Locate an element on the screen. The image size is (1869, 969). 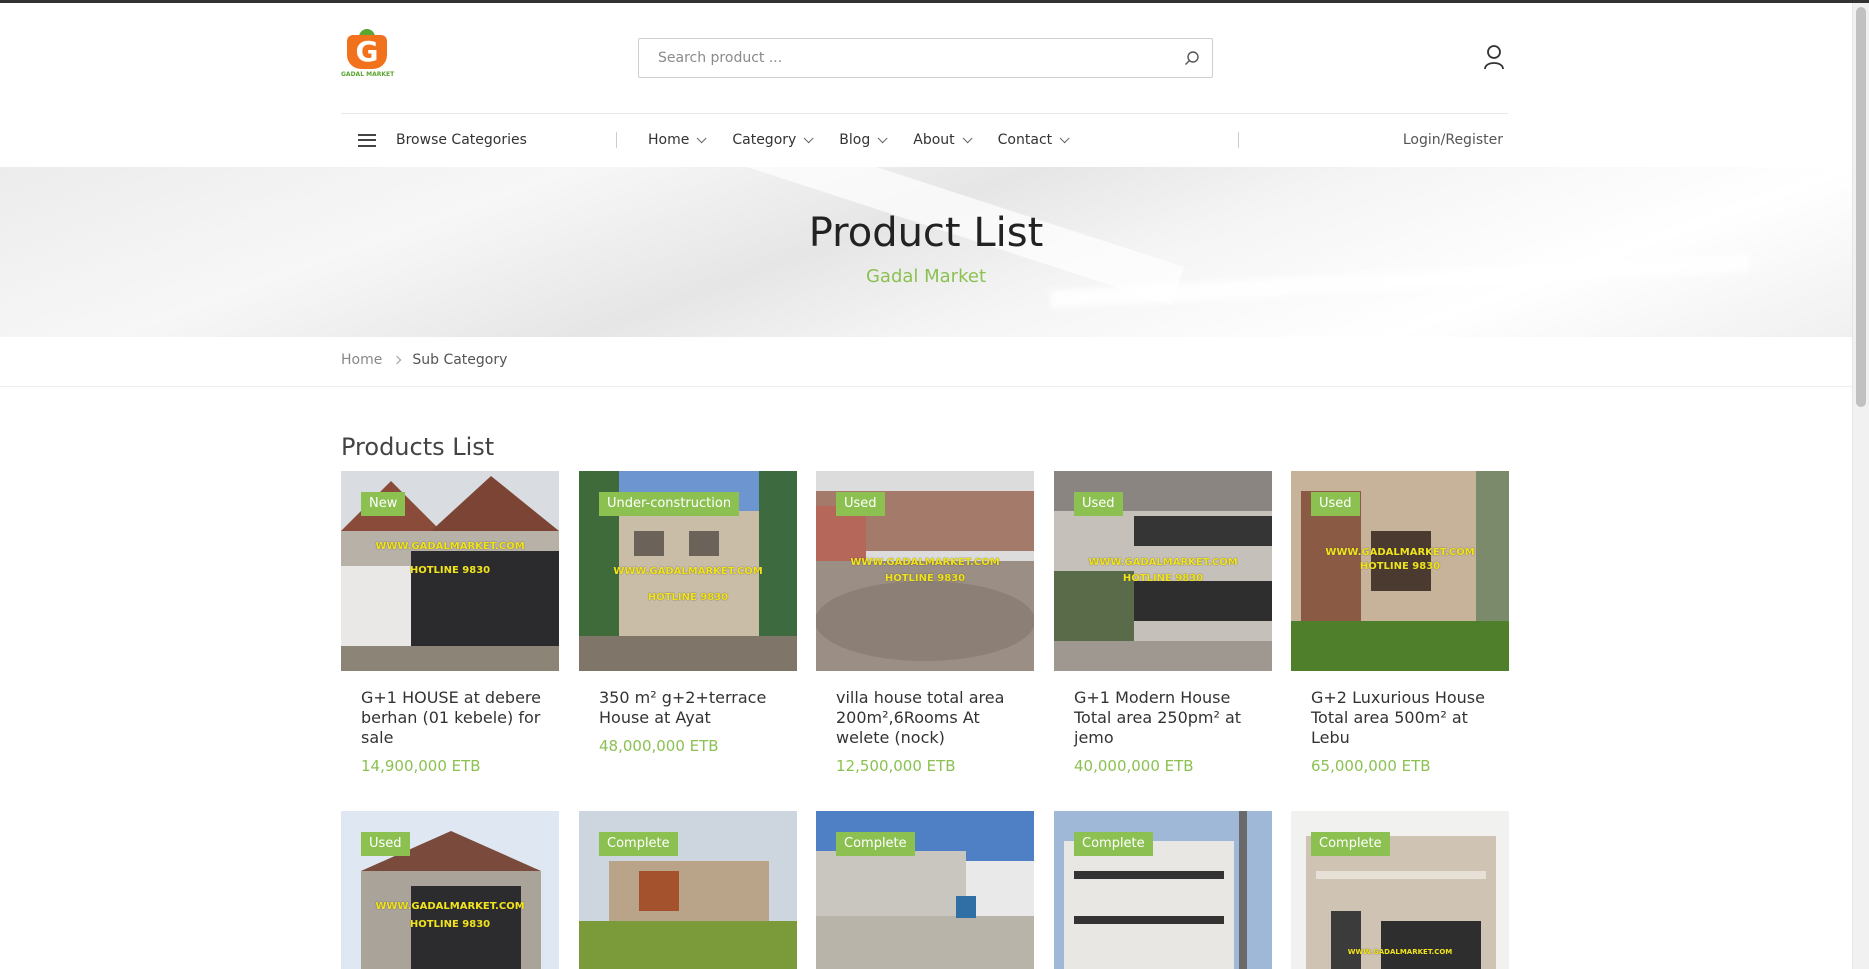
nav-item-label: Category is located at coordinates (764, 140).